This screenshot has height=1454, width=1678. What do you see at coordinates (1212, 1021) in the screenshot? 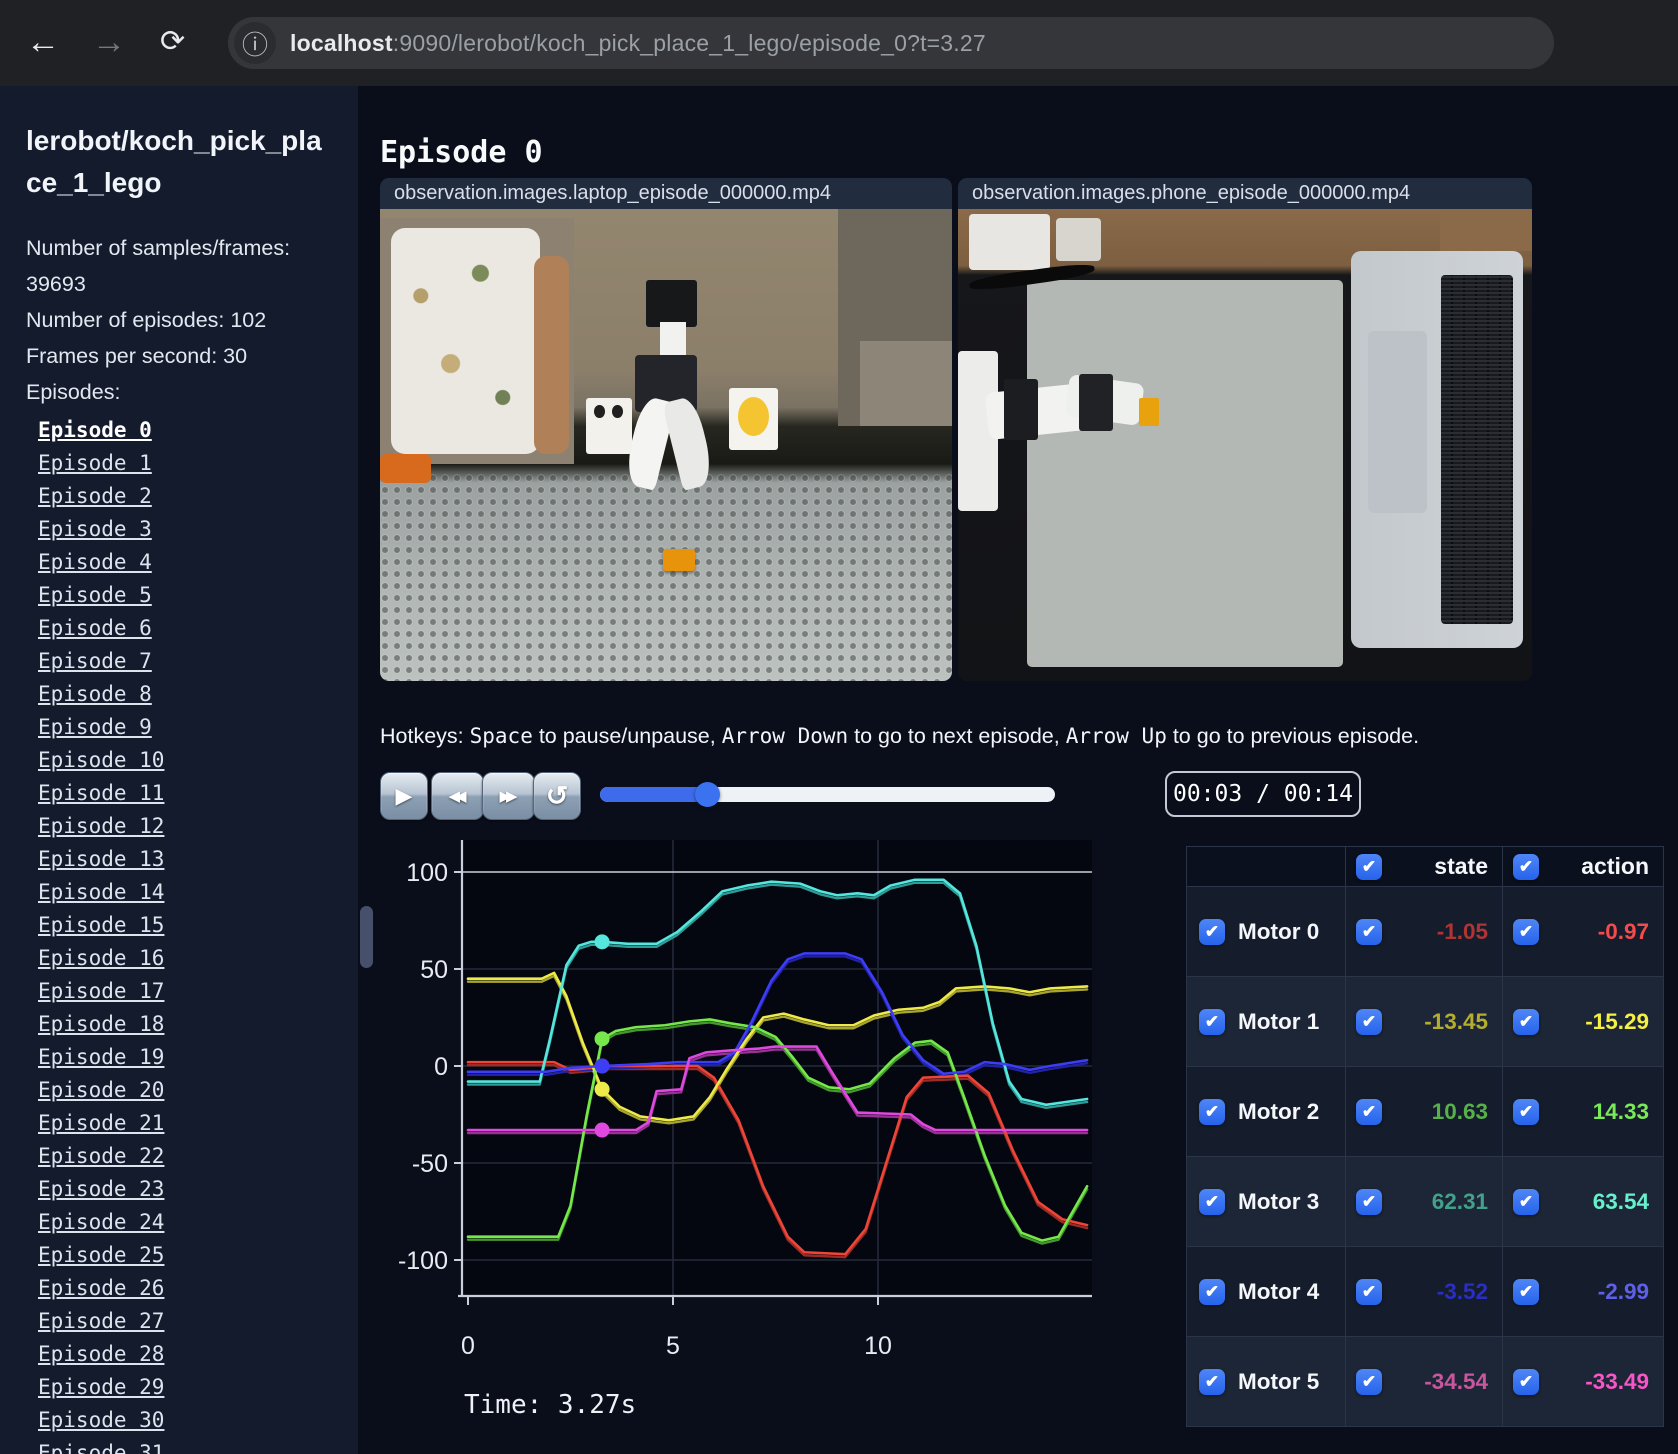
I see `motor-1-checkbox: ✔` at bounding box center [1212, 1021].